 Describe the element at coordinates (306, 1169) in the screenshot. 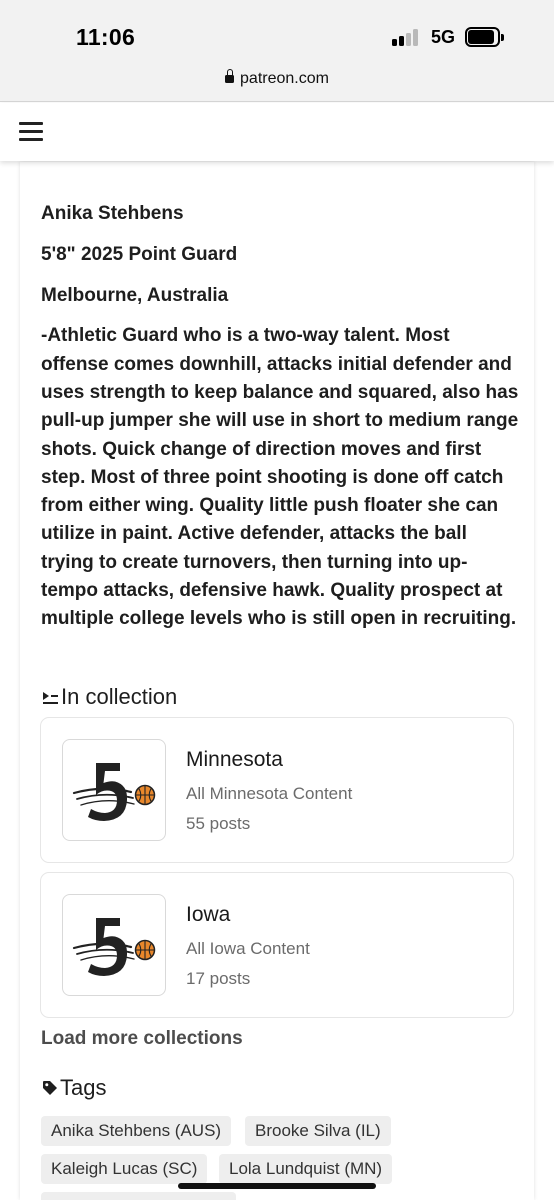

I see `tag-chip: Lola Lundquist (MN)` at that location.